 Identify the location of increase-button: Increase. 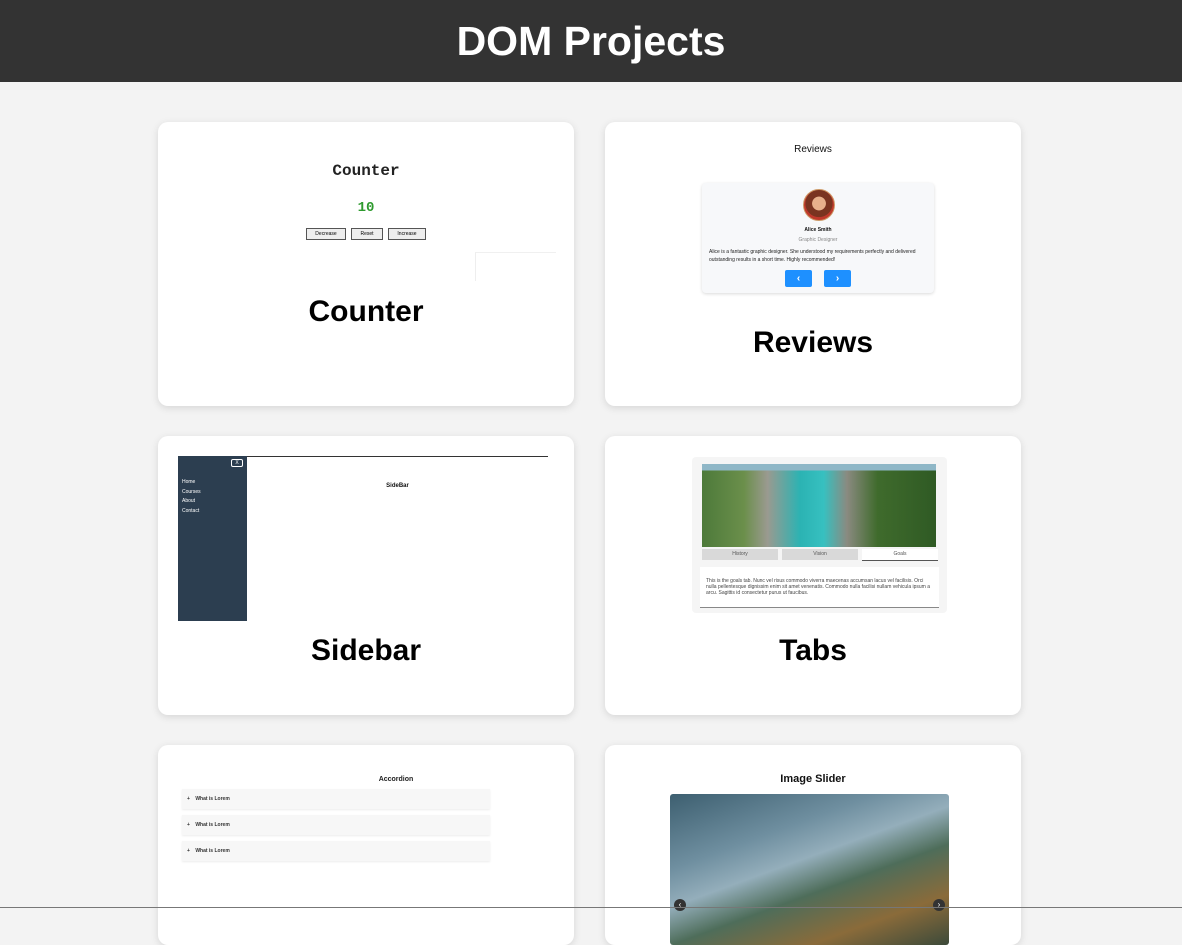
(407, 234).